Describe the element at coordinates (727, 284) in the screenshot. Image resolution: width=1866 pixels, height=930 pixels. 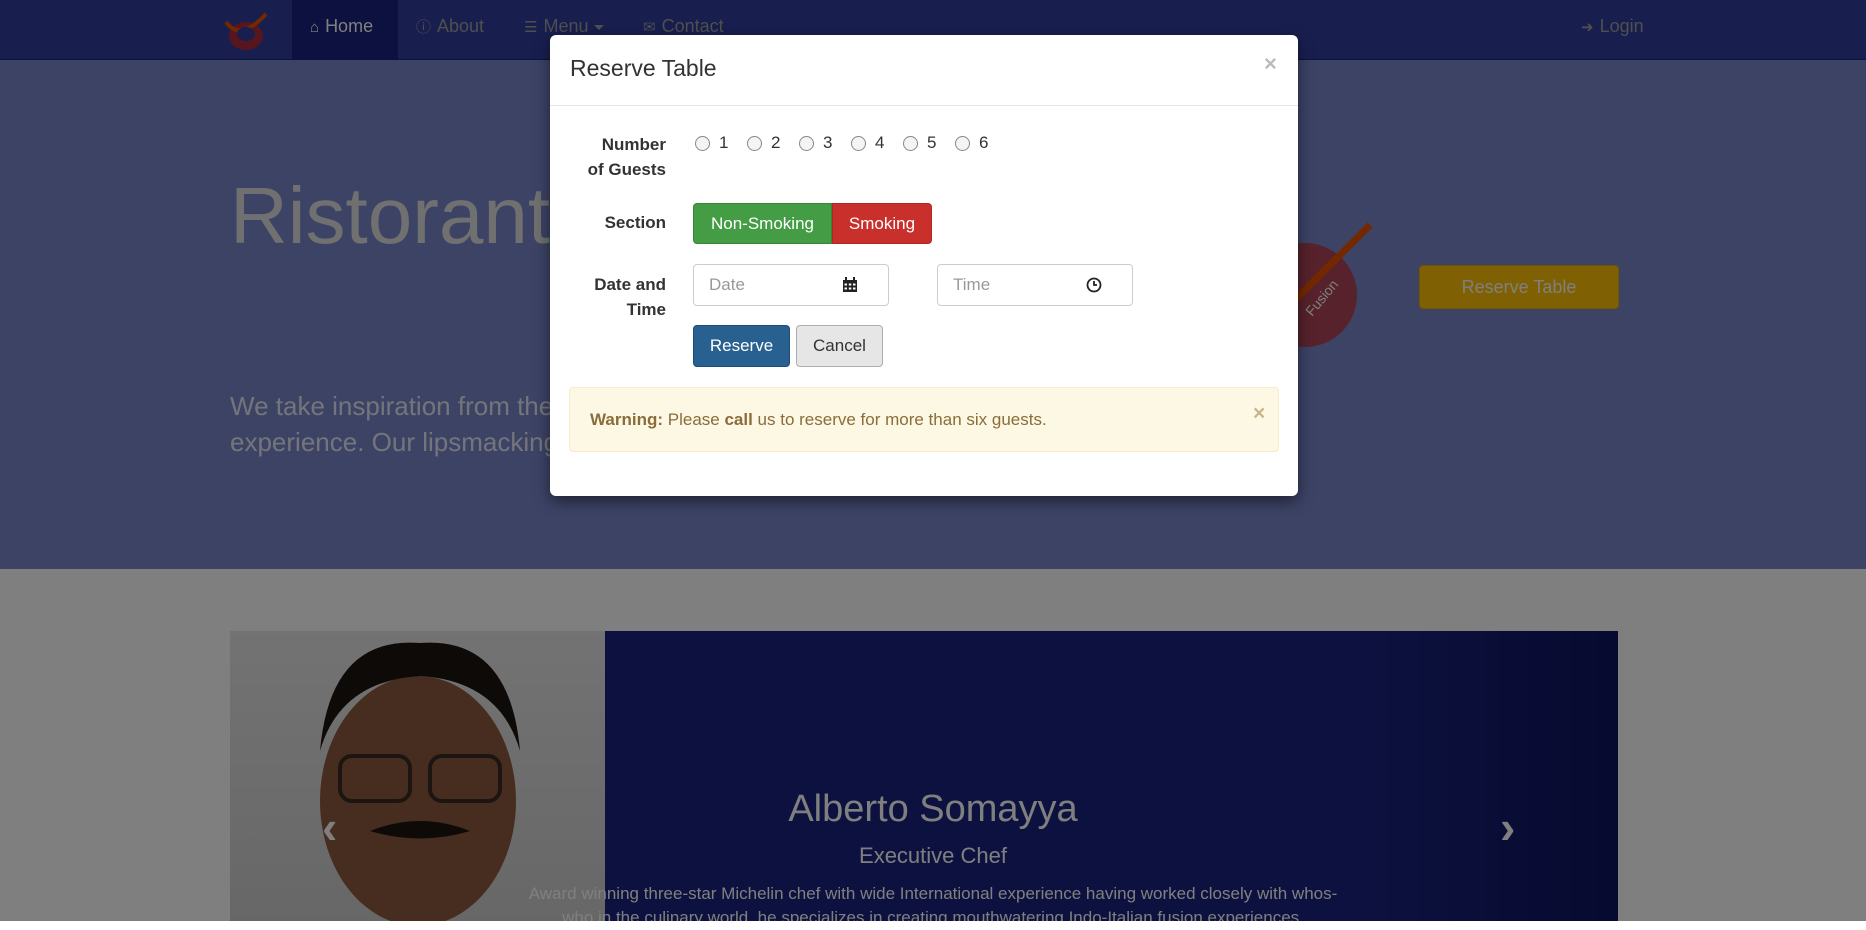
I see `date-placeholder: Date` at that location.